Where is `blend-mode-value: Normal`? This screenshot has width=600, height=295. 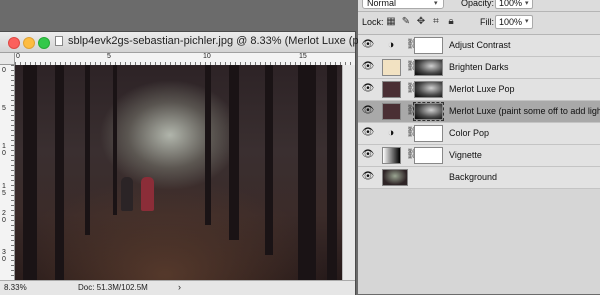 blend-mode-value: Normal is located at coordinates (382, 4).